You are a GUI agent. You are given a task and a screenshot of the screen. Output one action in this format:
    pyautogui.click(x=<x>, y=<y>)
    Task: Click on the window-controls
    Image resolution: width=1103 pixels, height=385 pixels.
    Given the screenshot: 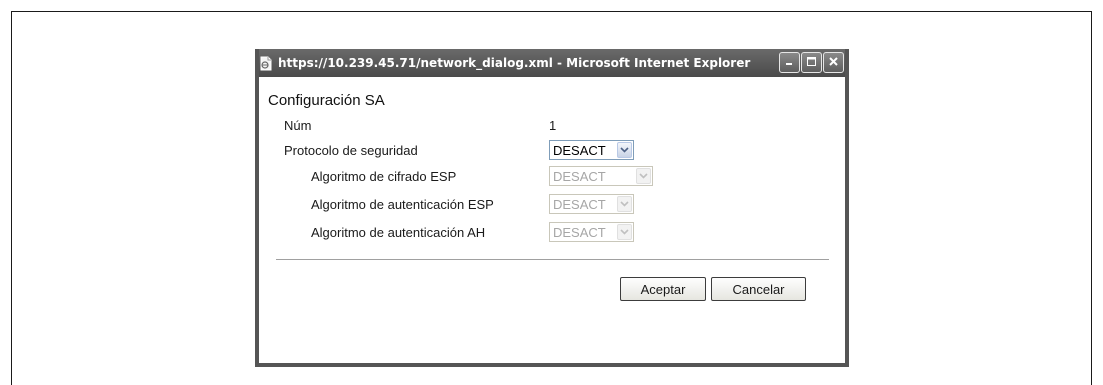 What is the action you would take?
    pyautogui.click(x=811, y=62)
    